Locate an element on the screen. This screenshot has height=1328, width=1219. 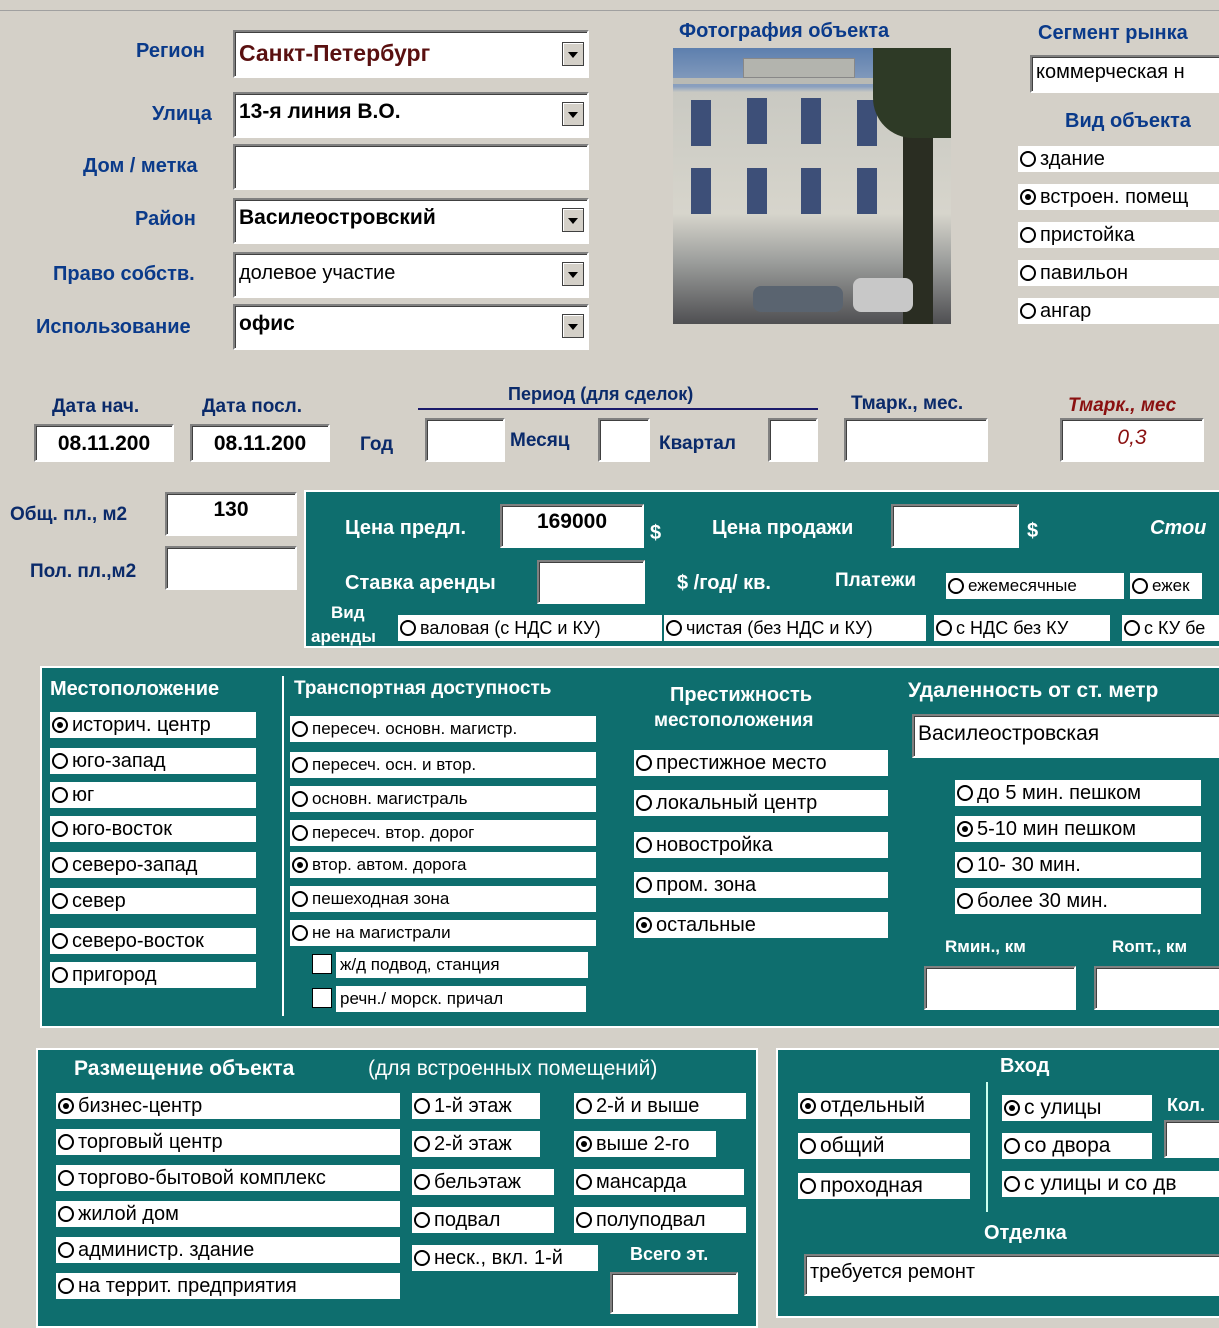
metro-station-select: Василеостровская is located at coordinates (1065, 736).